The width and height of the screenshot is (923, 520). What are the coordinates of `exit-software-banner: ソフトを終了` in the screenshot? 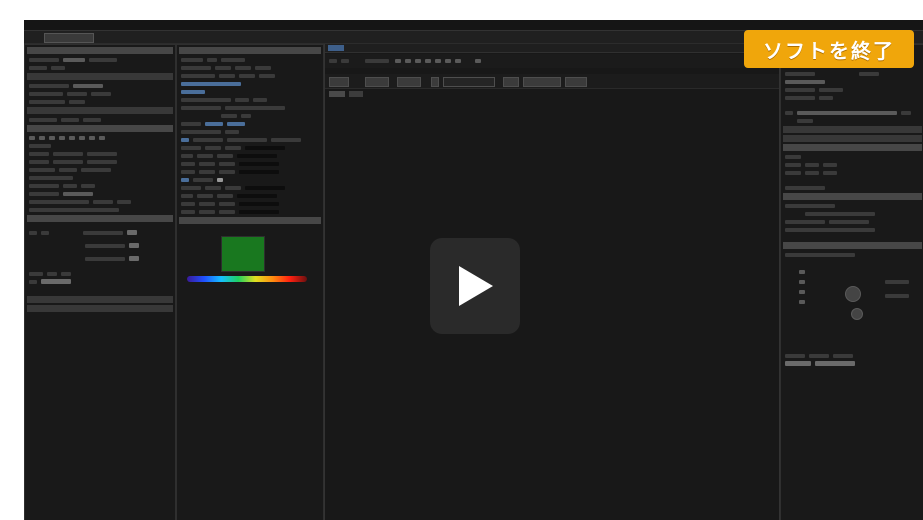 It's located at (829, 49).